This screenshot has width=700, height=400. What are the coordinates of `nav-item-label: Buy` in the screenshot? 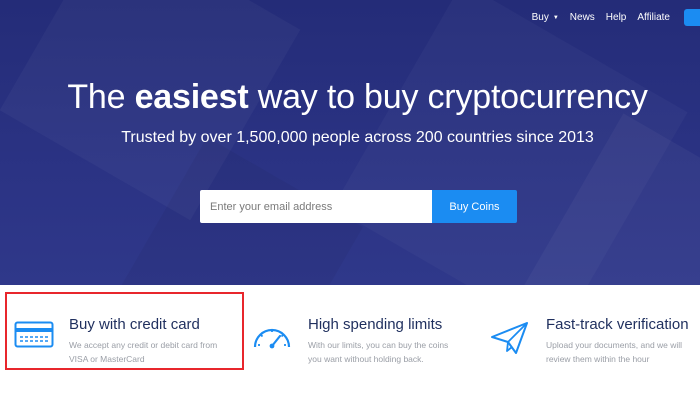 It's located at (540, 17).